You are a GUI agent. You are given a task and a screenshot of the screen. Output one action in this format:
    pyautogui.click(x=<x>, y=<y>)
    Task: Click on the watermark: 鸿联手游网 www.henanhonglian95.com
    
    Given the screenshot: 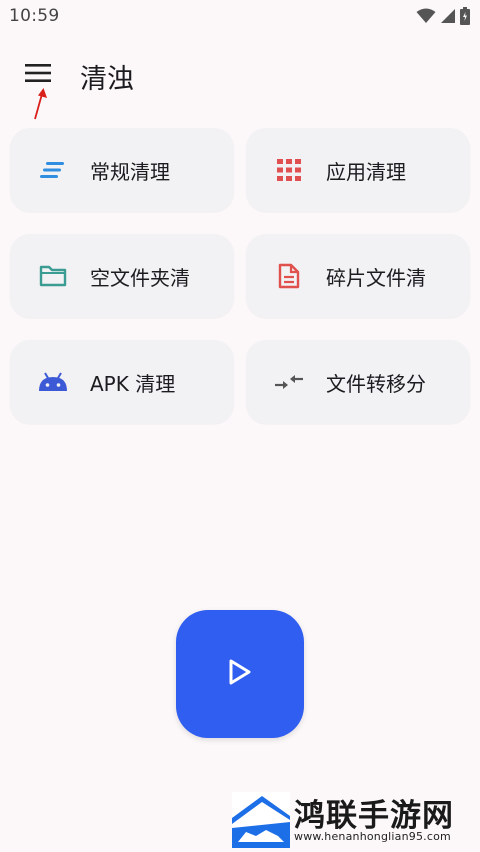 What is the action you would take?
    pyautogui.click(x=352, y=820)
    